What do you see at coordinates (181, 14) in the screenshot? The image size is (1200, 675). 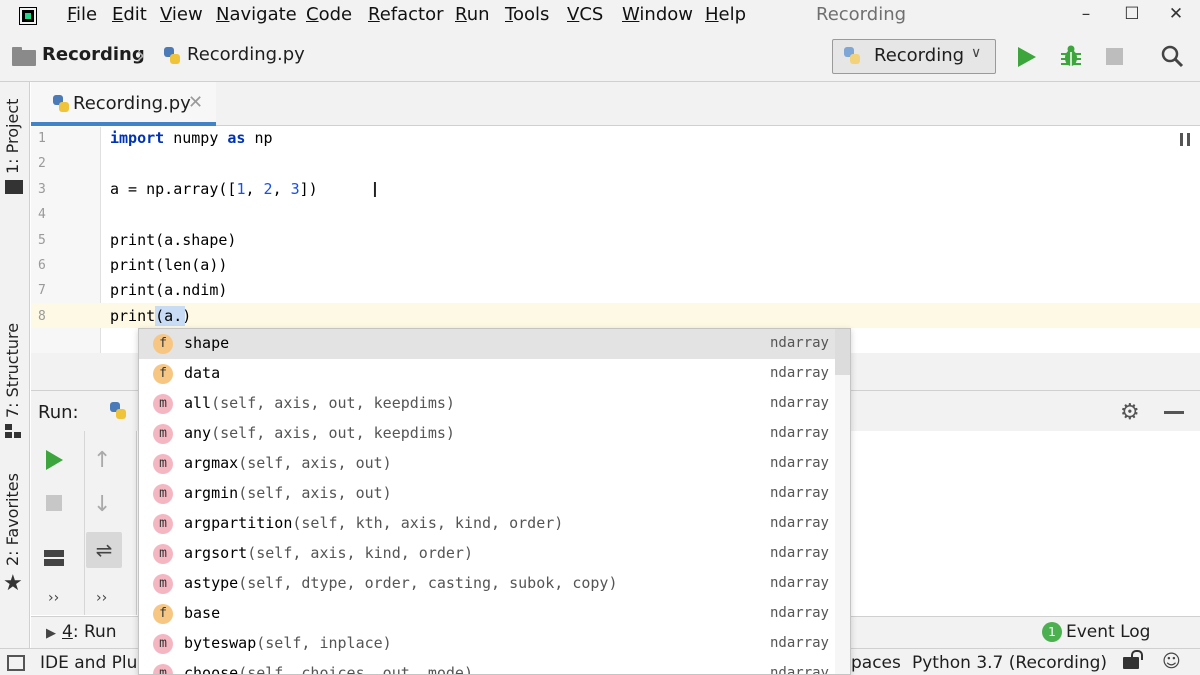 I see `menu-view: View` at bounding box center [181, 14].